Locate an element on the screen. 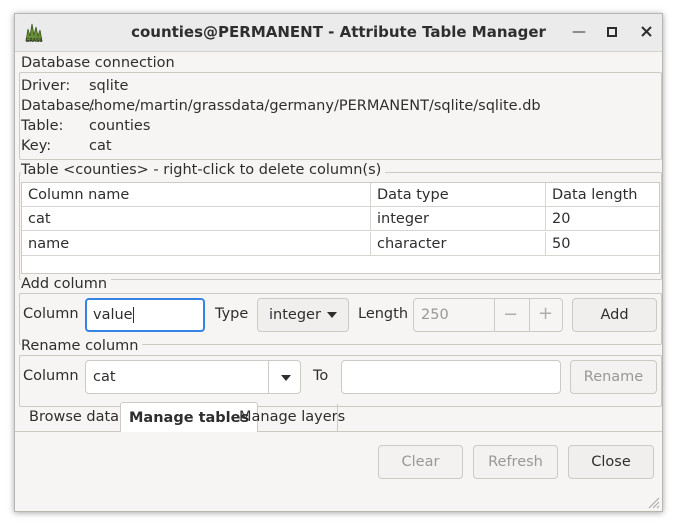 Image resolution: width=690 pixels, height=530 pixels. add-column-name-input: value is located at coordinates (145, 315).